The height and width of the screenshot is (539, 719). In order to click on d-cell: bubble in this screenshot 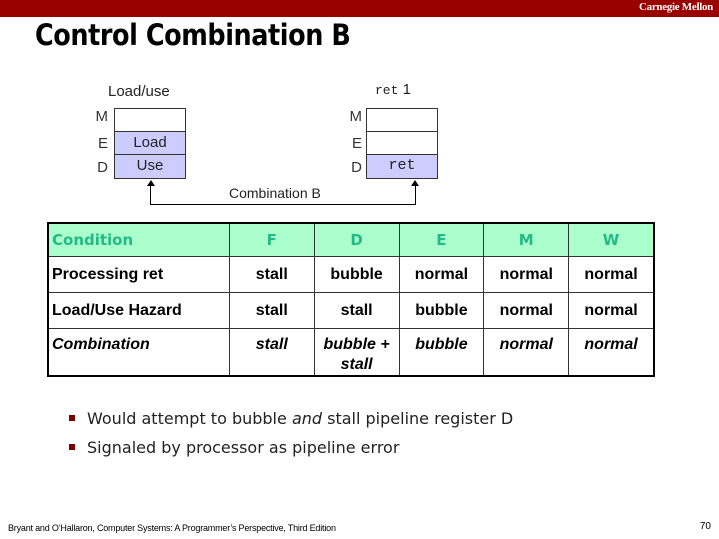, I will do `click(356, 274)`.